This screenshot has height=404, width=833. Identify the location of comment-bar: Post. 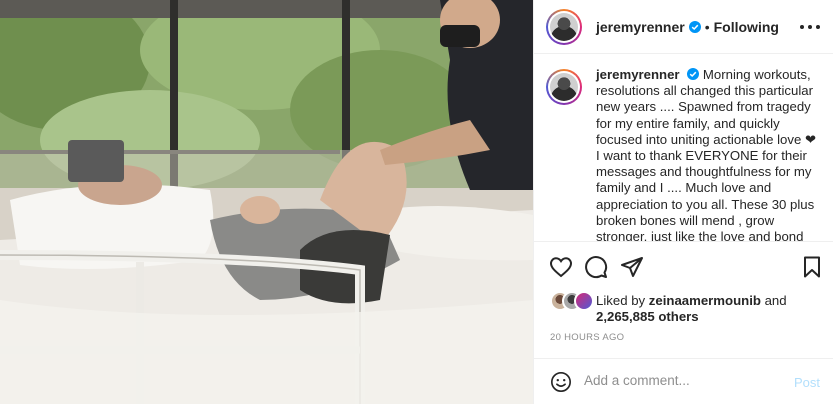
(683, 381).